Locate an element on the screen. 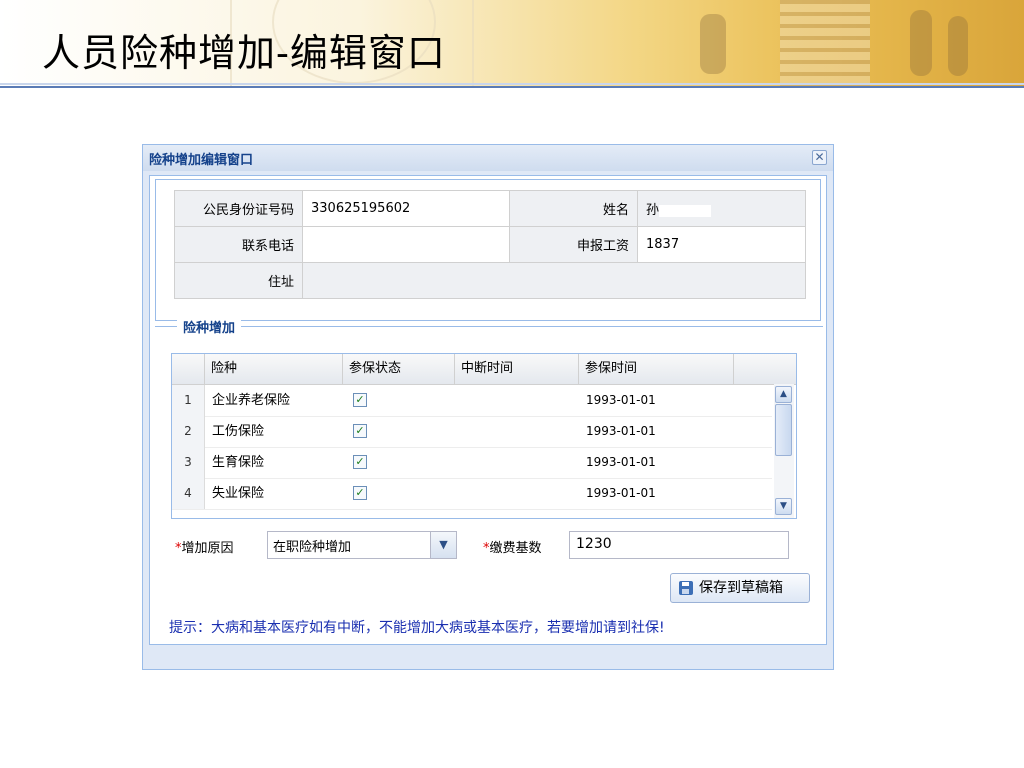 The height and width of the screenshot is (768, 1024). id-number-label: 公民身份证号码 is located at coordinates (238, 208).